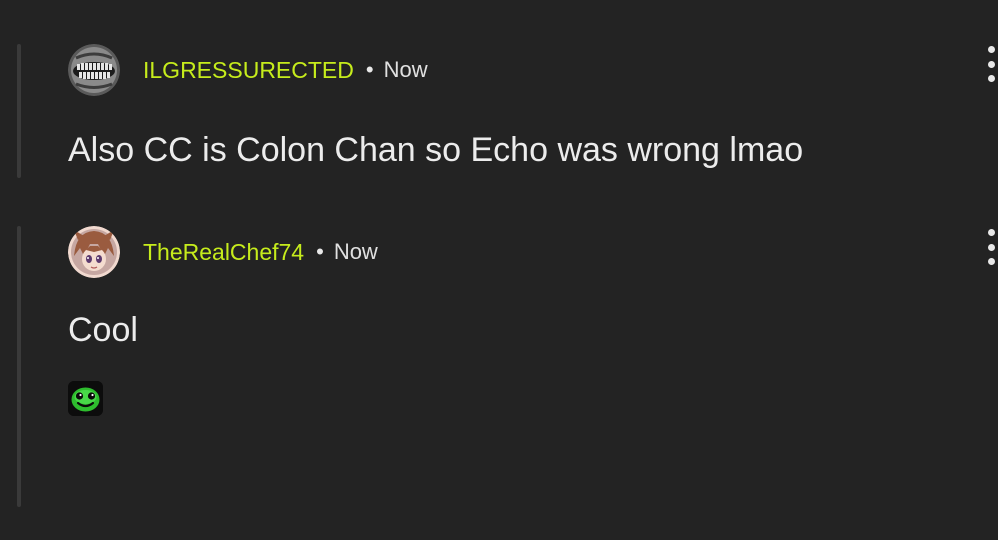 The image size is (998, 540). I want to click on comment-username: ILGRESSURECTED, so click(248, 70).